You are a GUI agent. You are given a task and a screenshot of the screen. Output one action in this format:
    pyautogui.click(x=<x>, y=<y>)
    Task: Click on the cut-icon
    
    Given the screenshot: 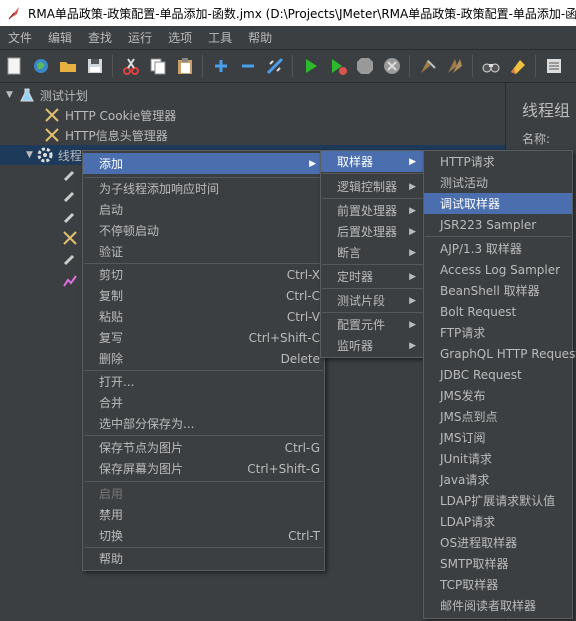 What is the action you would take?
    pyautogui.click(x=131, y=66)
    